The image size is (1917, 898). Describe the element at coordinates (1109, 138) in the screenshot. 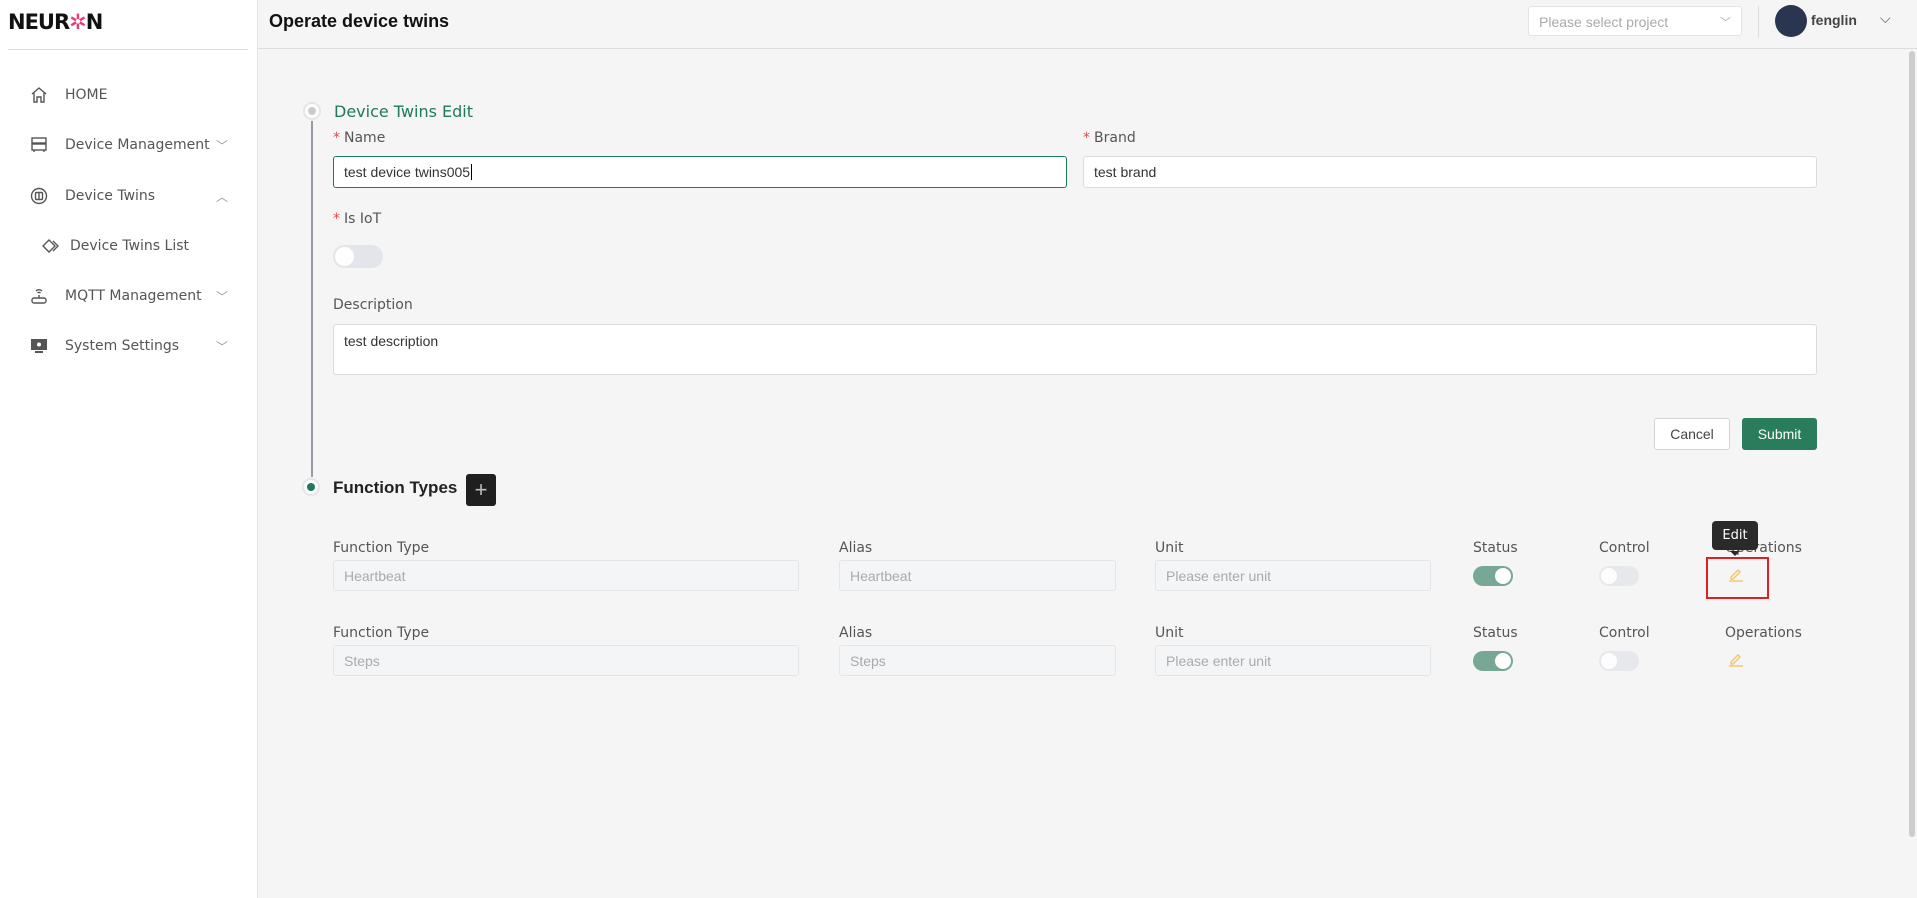

I see `brand-label: * Brand` at that location.